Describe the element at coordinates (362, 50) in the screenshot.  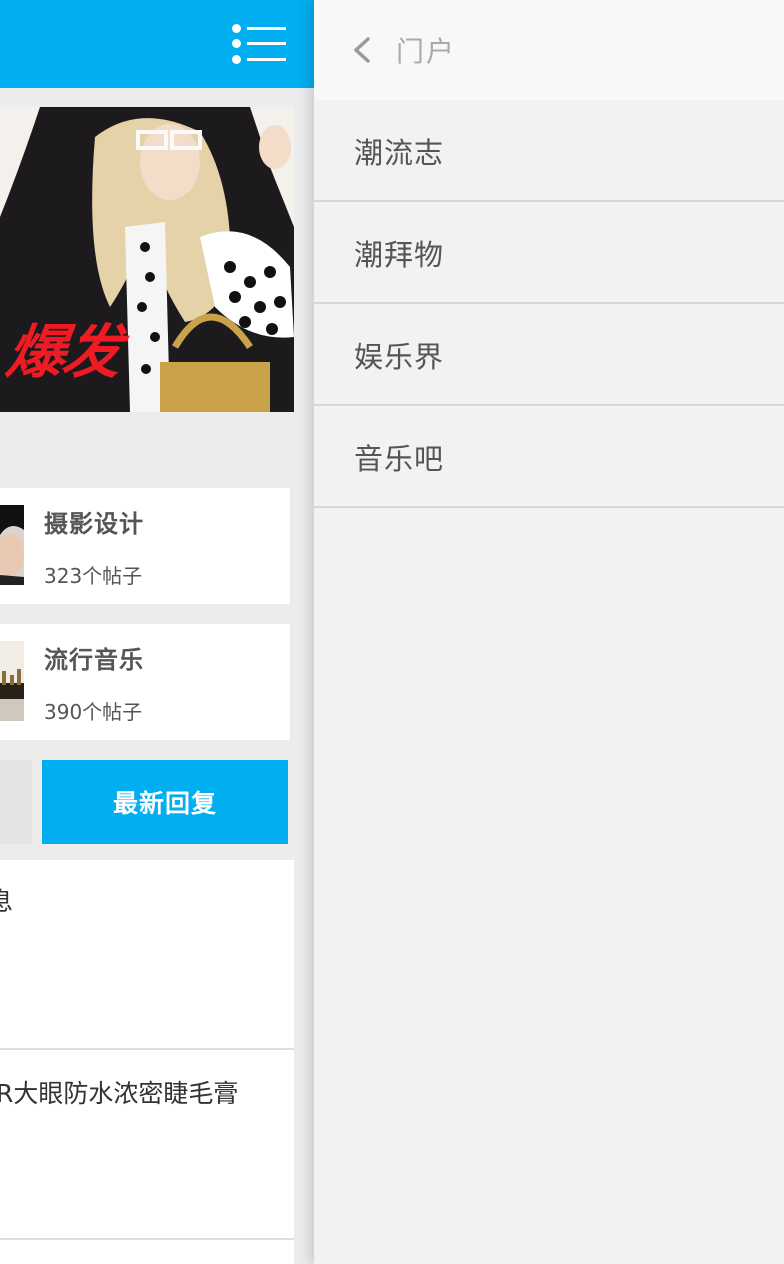
I see `chevron-left-icon` at that location.